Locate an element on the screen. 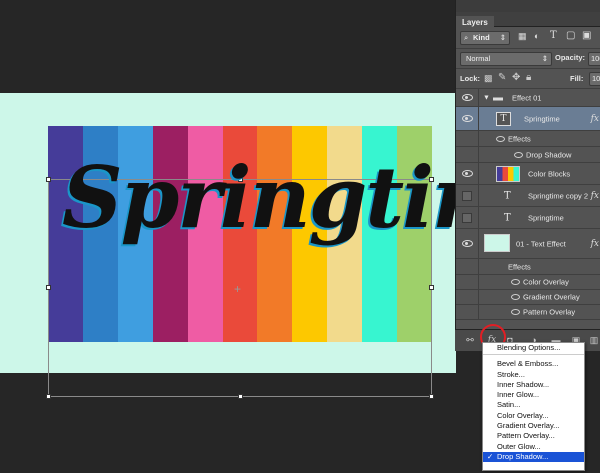  blend-mode-value: Normal is located at coordinates (478, 58).